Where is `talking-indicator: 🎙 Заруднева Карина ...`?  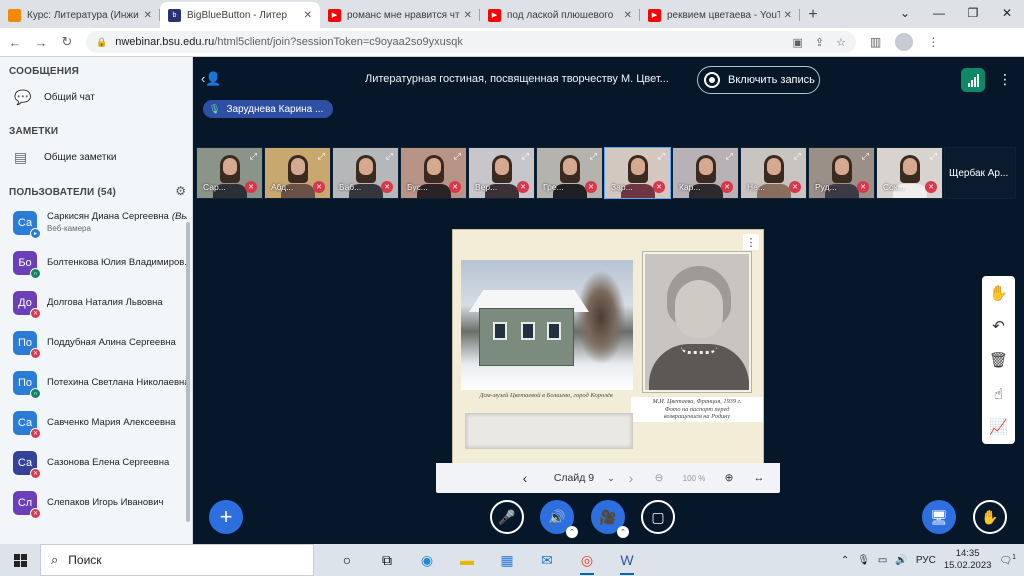
talking-indicator: 🎙 Заруднева Карина ... is located at coordinates (268, 109).